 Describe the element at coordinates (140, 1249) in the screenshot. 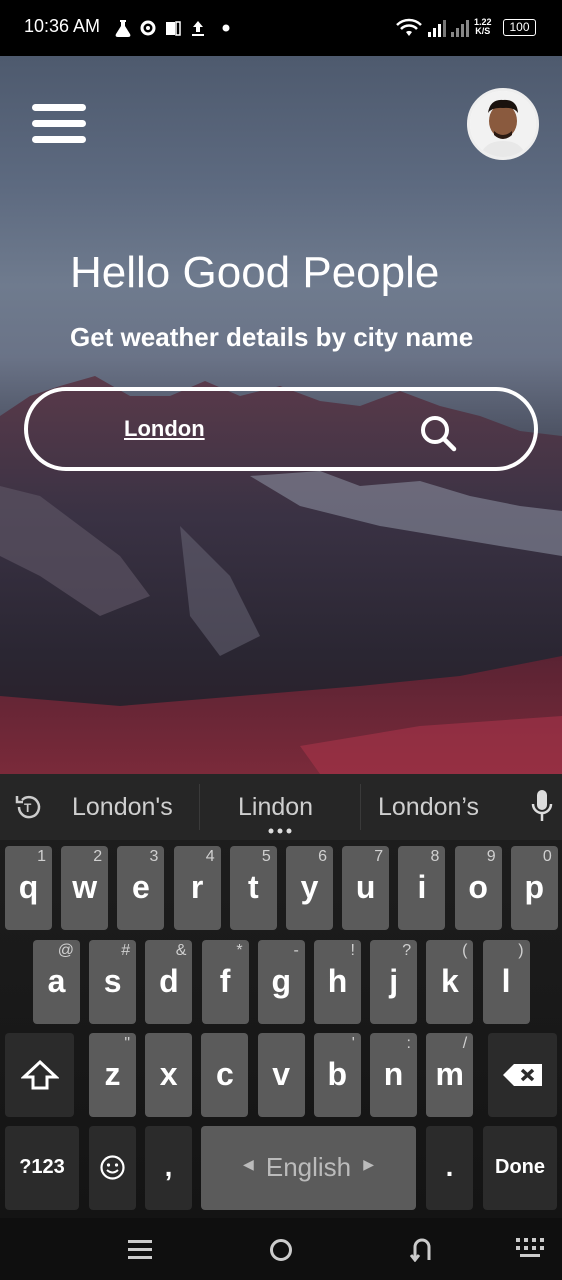

I see `recent-apps-icon` at that location.